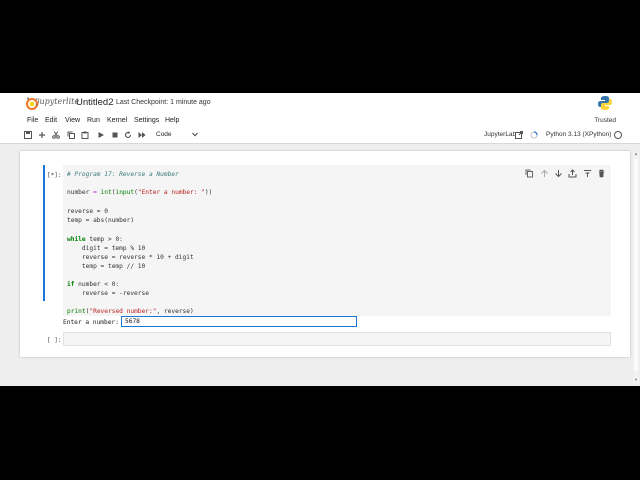 The width and height of the screenshot is (640, 480). I want to click on paste-button, so click(85, 135).